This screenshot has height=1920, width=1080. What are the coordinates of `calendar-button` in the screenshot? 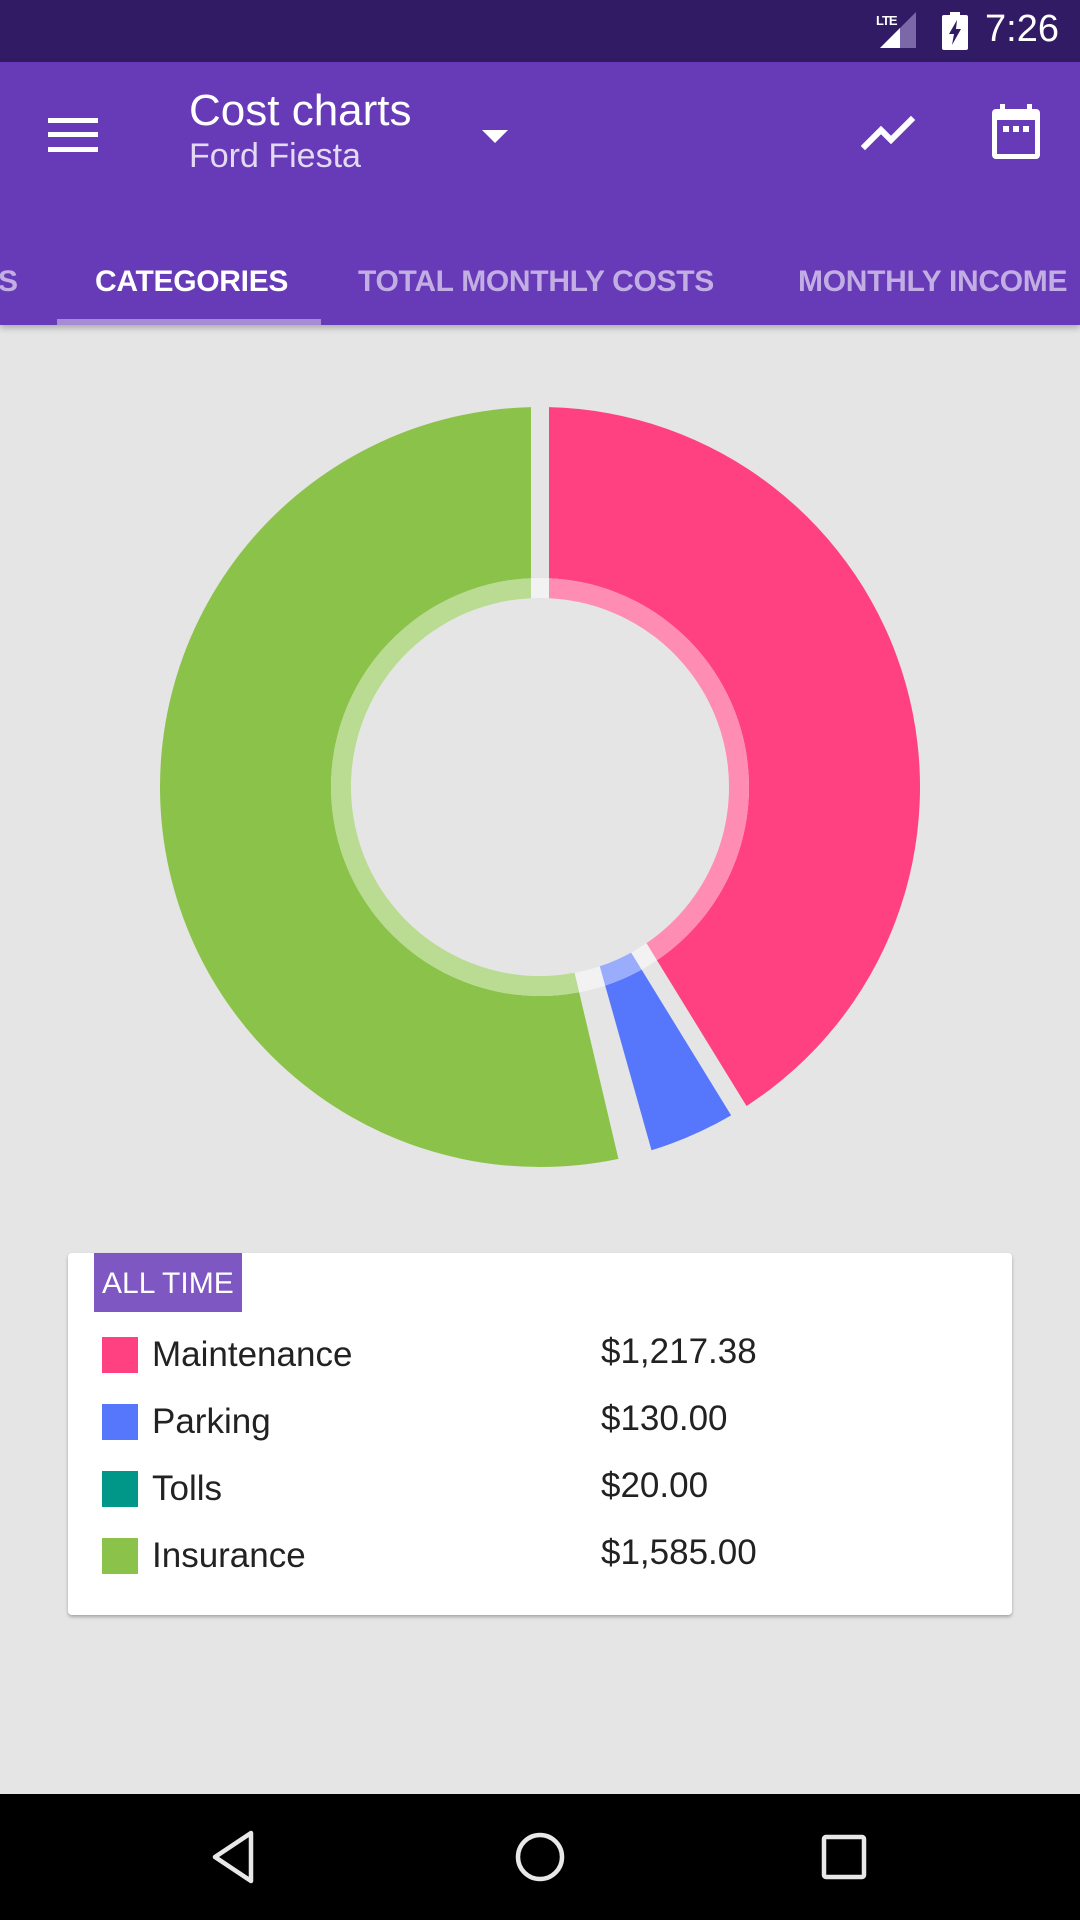 It's located at (1016, 132).